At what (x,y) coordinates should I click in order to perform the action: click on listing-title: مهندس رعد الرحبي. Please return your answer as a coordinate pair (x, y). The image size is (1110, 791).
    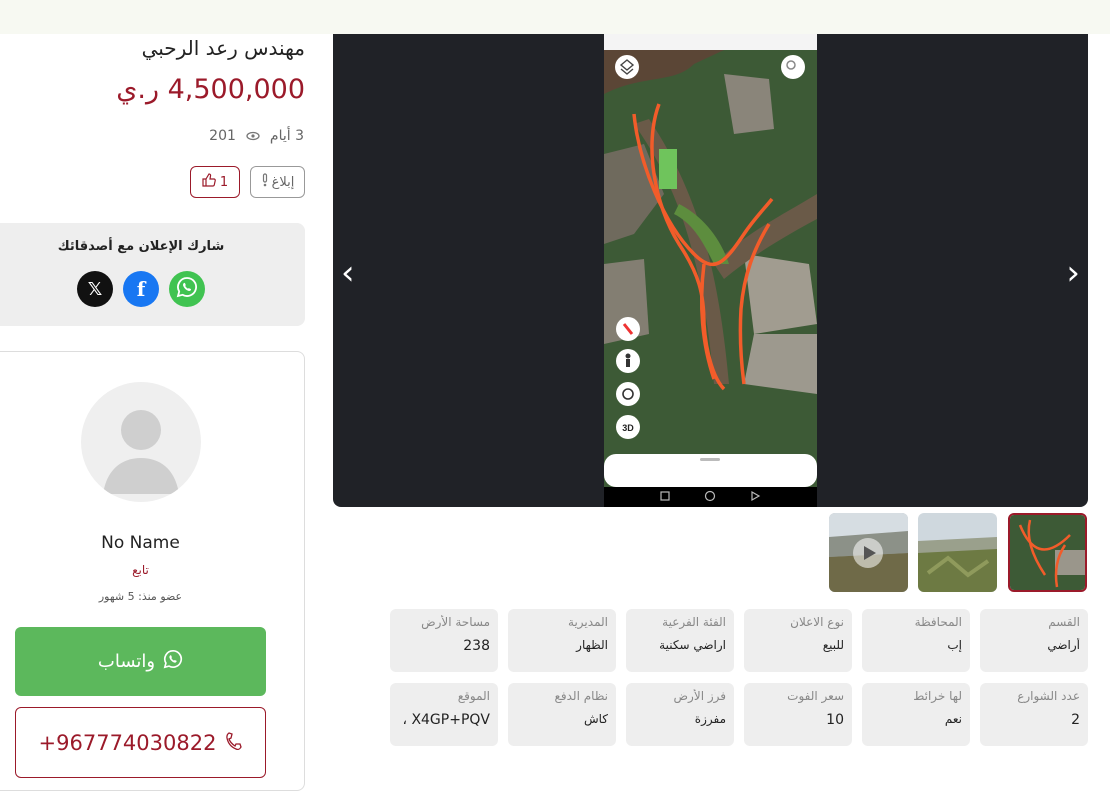
    Looking at the image, I should click on (223, 48).